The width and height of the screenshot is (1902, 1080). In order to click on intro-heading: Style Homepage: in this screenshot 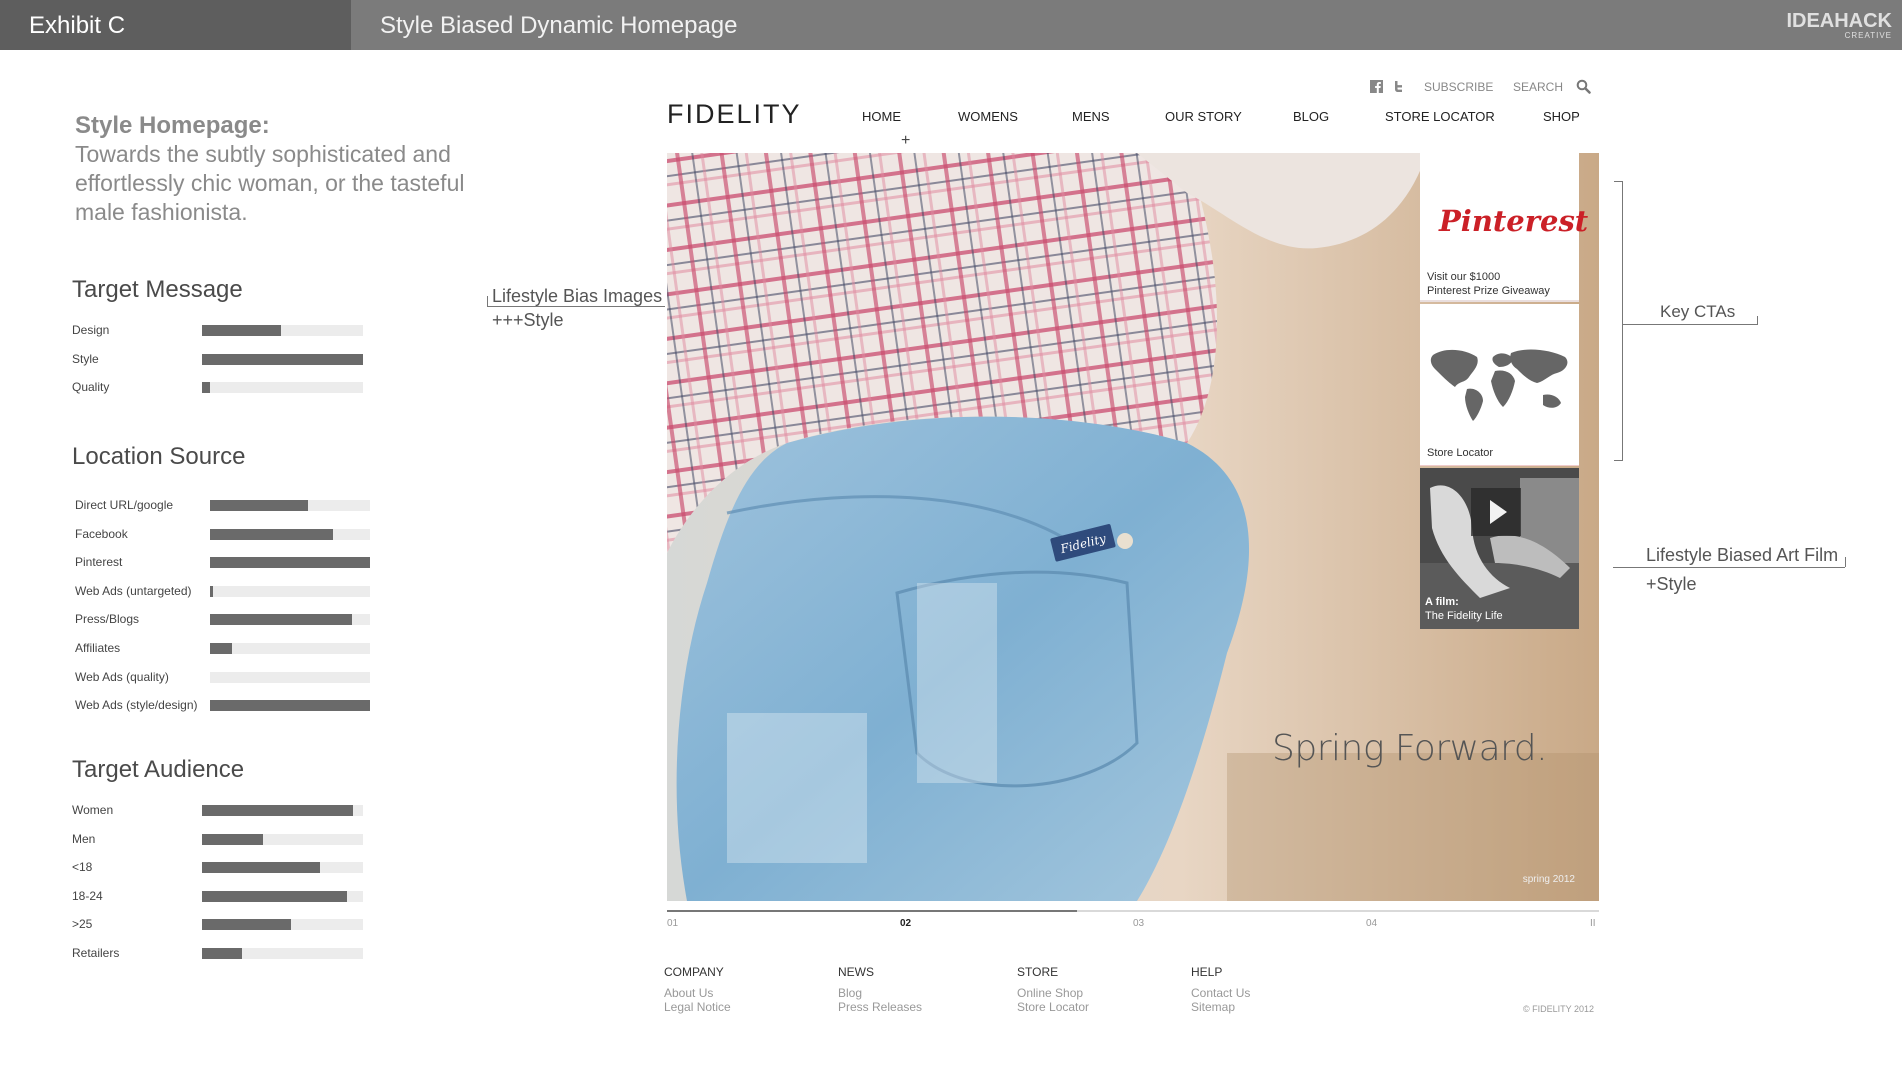, I will do `click(172, 125)`.